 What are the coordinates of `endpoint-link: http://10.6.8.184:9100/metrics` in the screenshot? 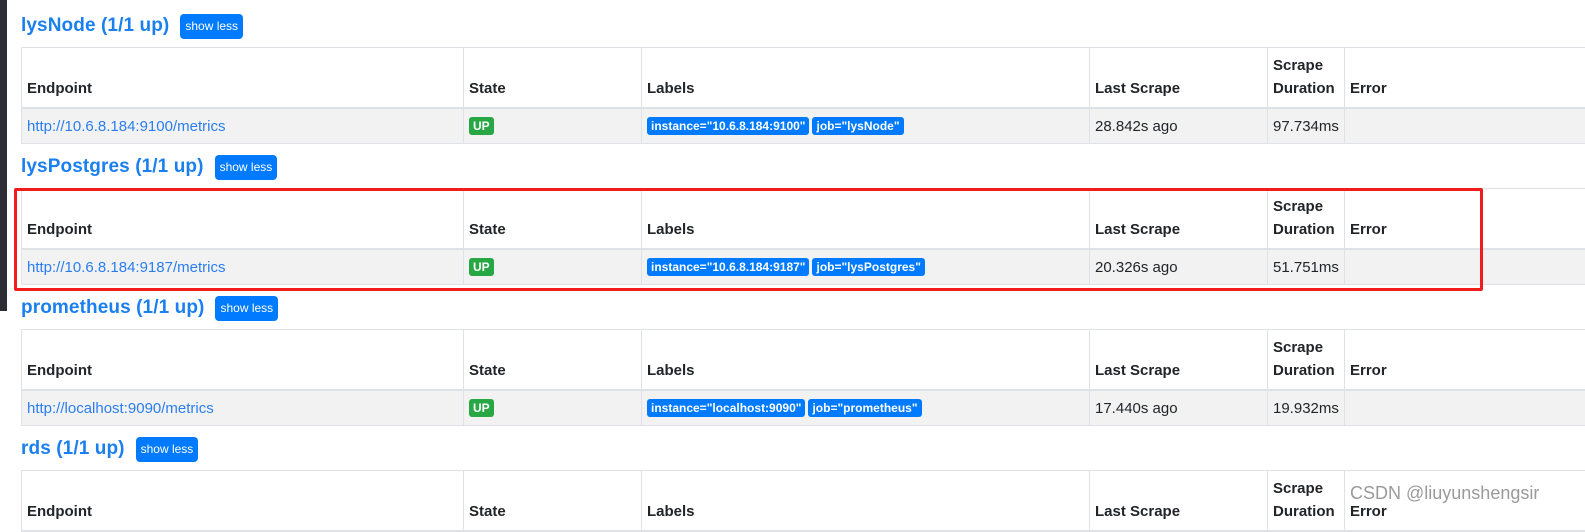 It's located at (126, 126).